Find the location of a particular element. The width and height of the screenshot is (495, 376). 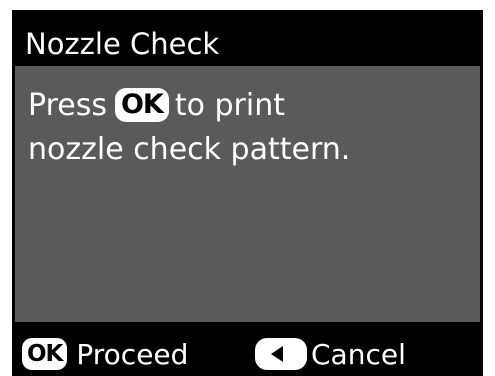

proceed-button: OK Proceed is located at coordinates (105, 354).